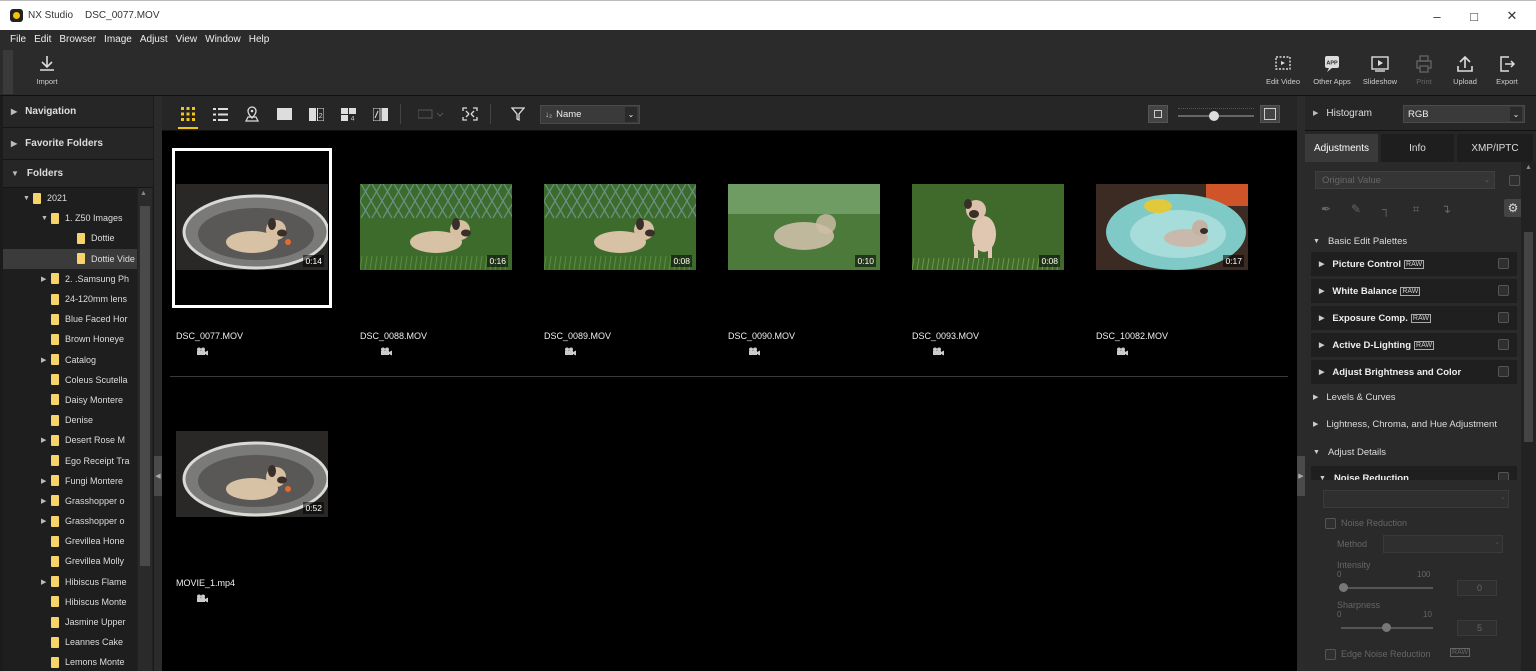 The height and width of the screenshot is (671, 1536). What do you see at coordinates (1414, 345) in the screenshot?
I see `active-d-lighting-palette: ▶ Active D-Lighting RAW` at bounding box center [1414, 345].